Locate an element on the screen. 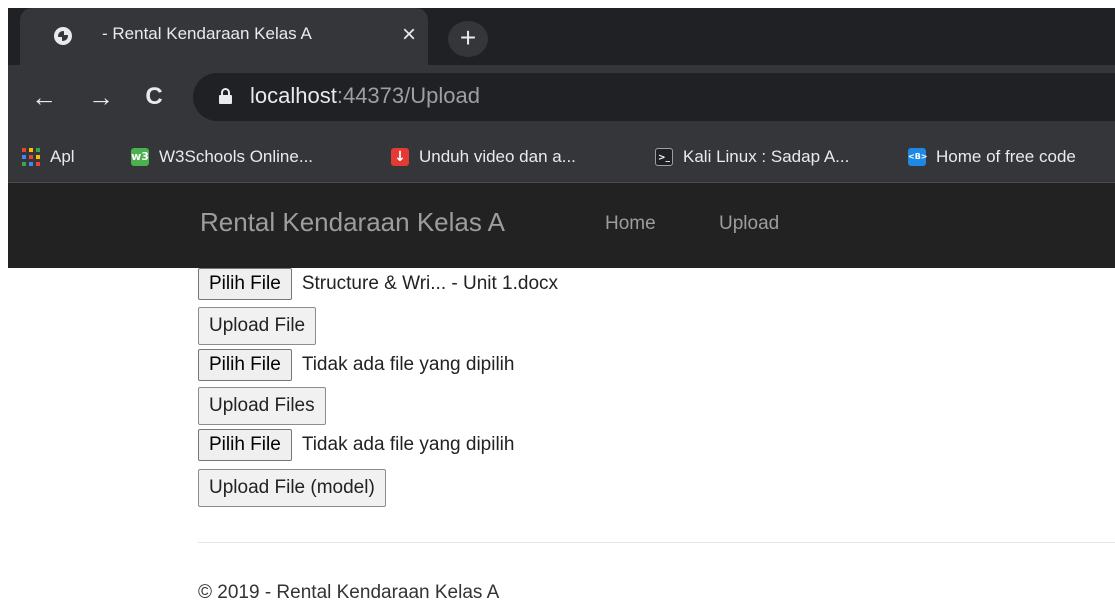  w3schools-icon: w3 is located at coordinates (140, 157).